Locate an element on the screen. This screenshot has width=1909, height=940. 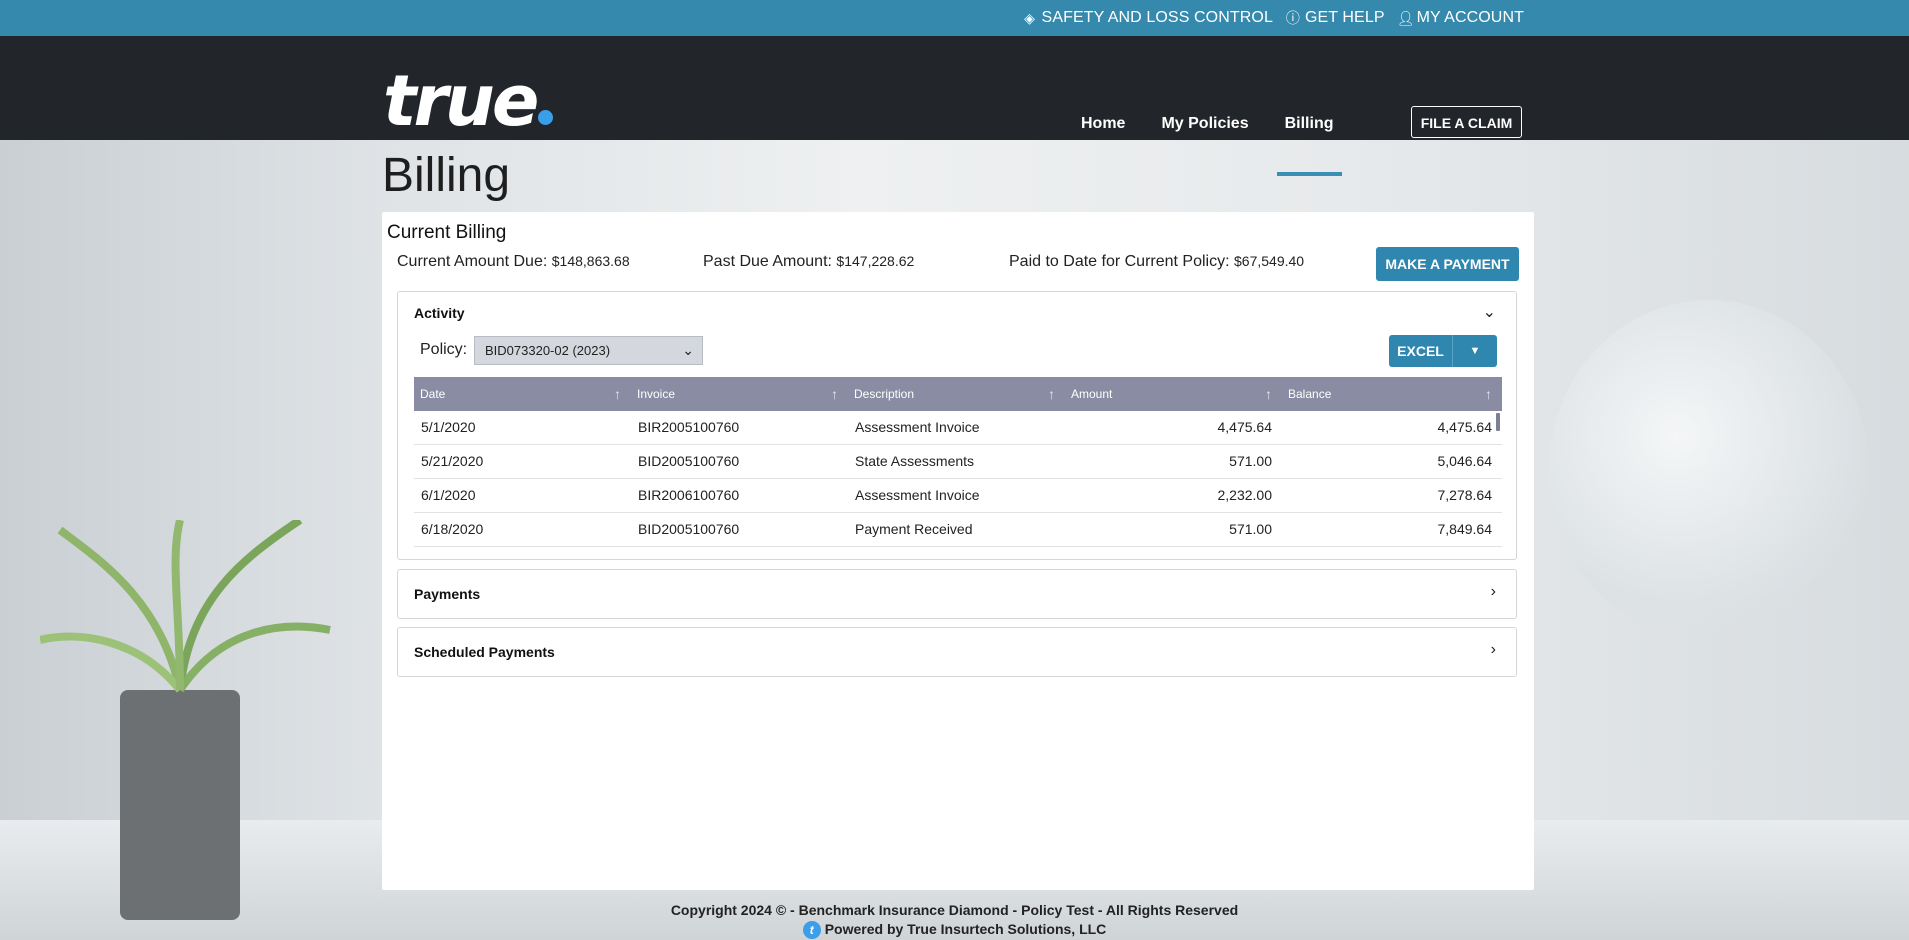
file-claim-button: FILE A CLAIM is located at coordinates (1466, 122).